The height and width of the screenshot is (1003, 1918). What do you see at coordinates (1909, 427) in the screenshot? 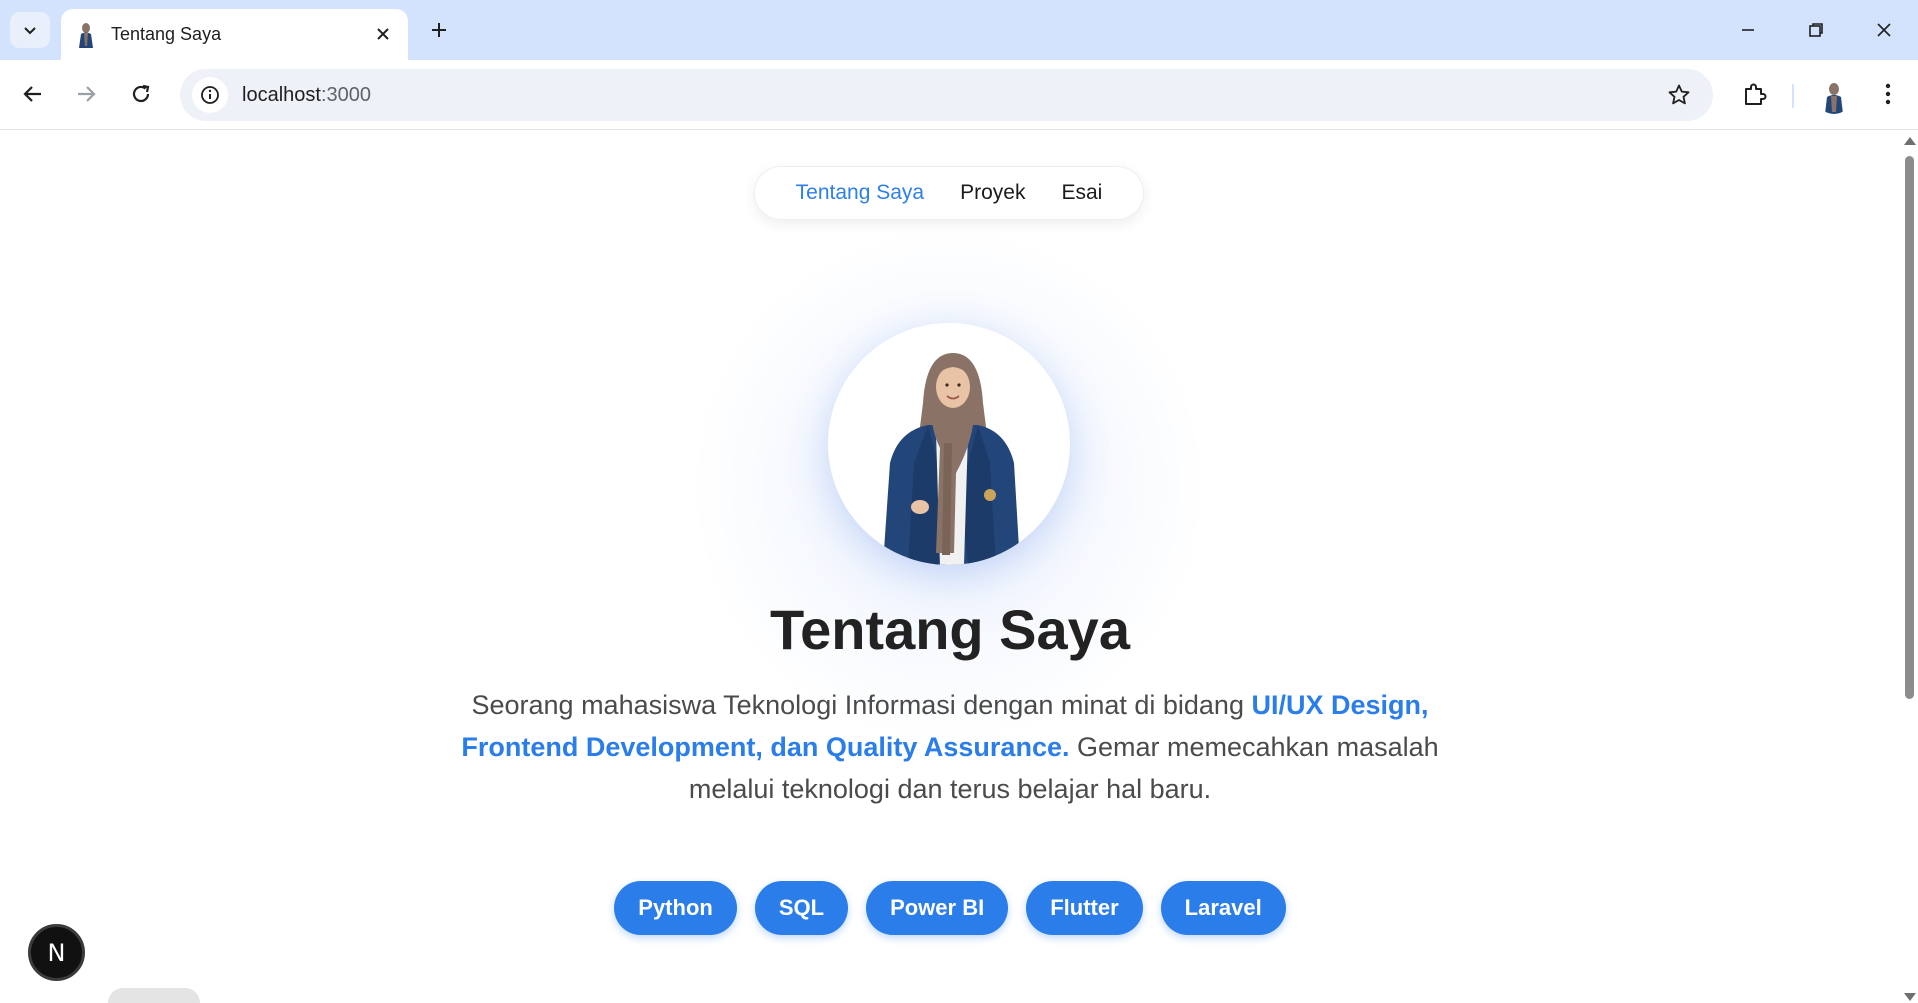
I see `scrollbar-thumb` at bounding box center [1909, 427].